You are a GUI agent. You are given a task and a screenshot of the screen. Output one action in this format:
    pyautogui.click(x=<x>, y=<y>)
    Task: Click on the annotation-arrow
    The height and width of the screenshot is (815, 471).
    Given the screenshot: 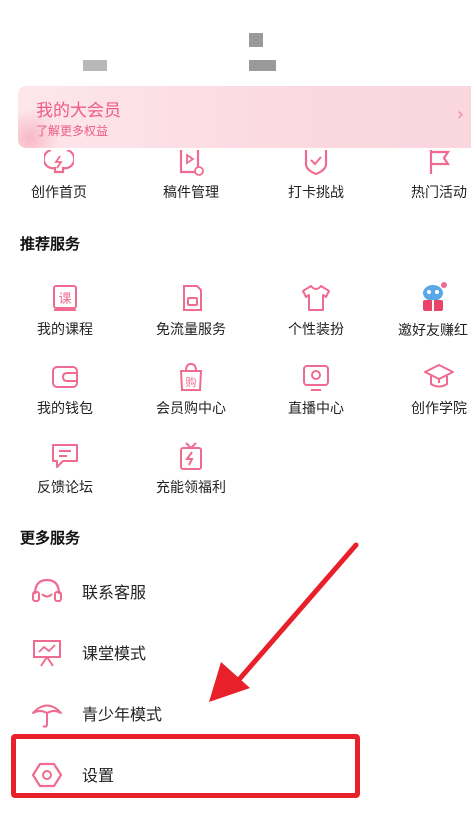 What is the action you would take?
    pyautogui.click(x=284, y=622)
    